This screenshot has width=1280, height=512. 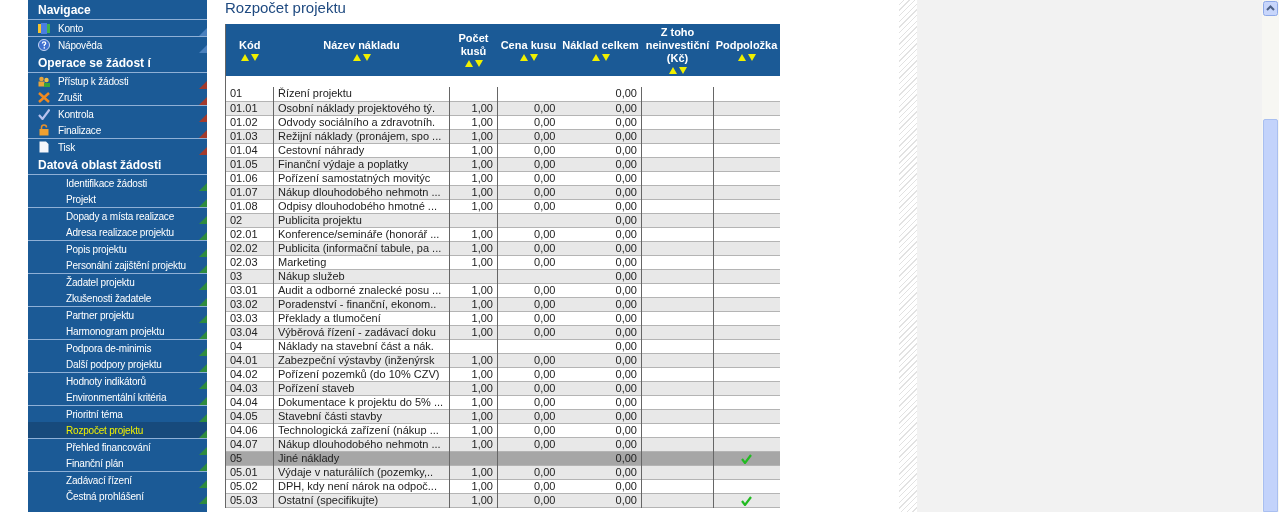 What do you see at coordinates (117, 397) in the screenshot?
I see `sidebar-item: Environmentální kritéria` at bounding box center [117, 397].